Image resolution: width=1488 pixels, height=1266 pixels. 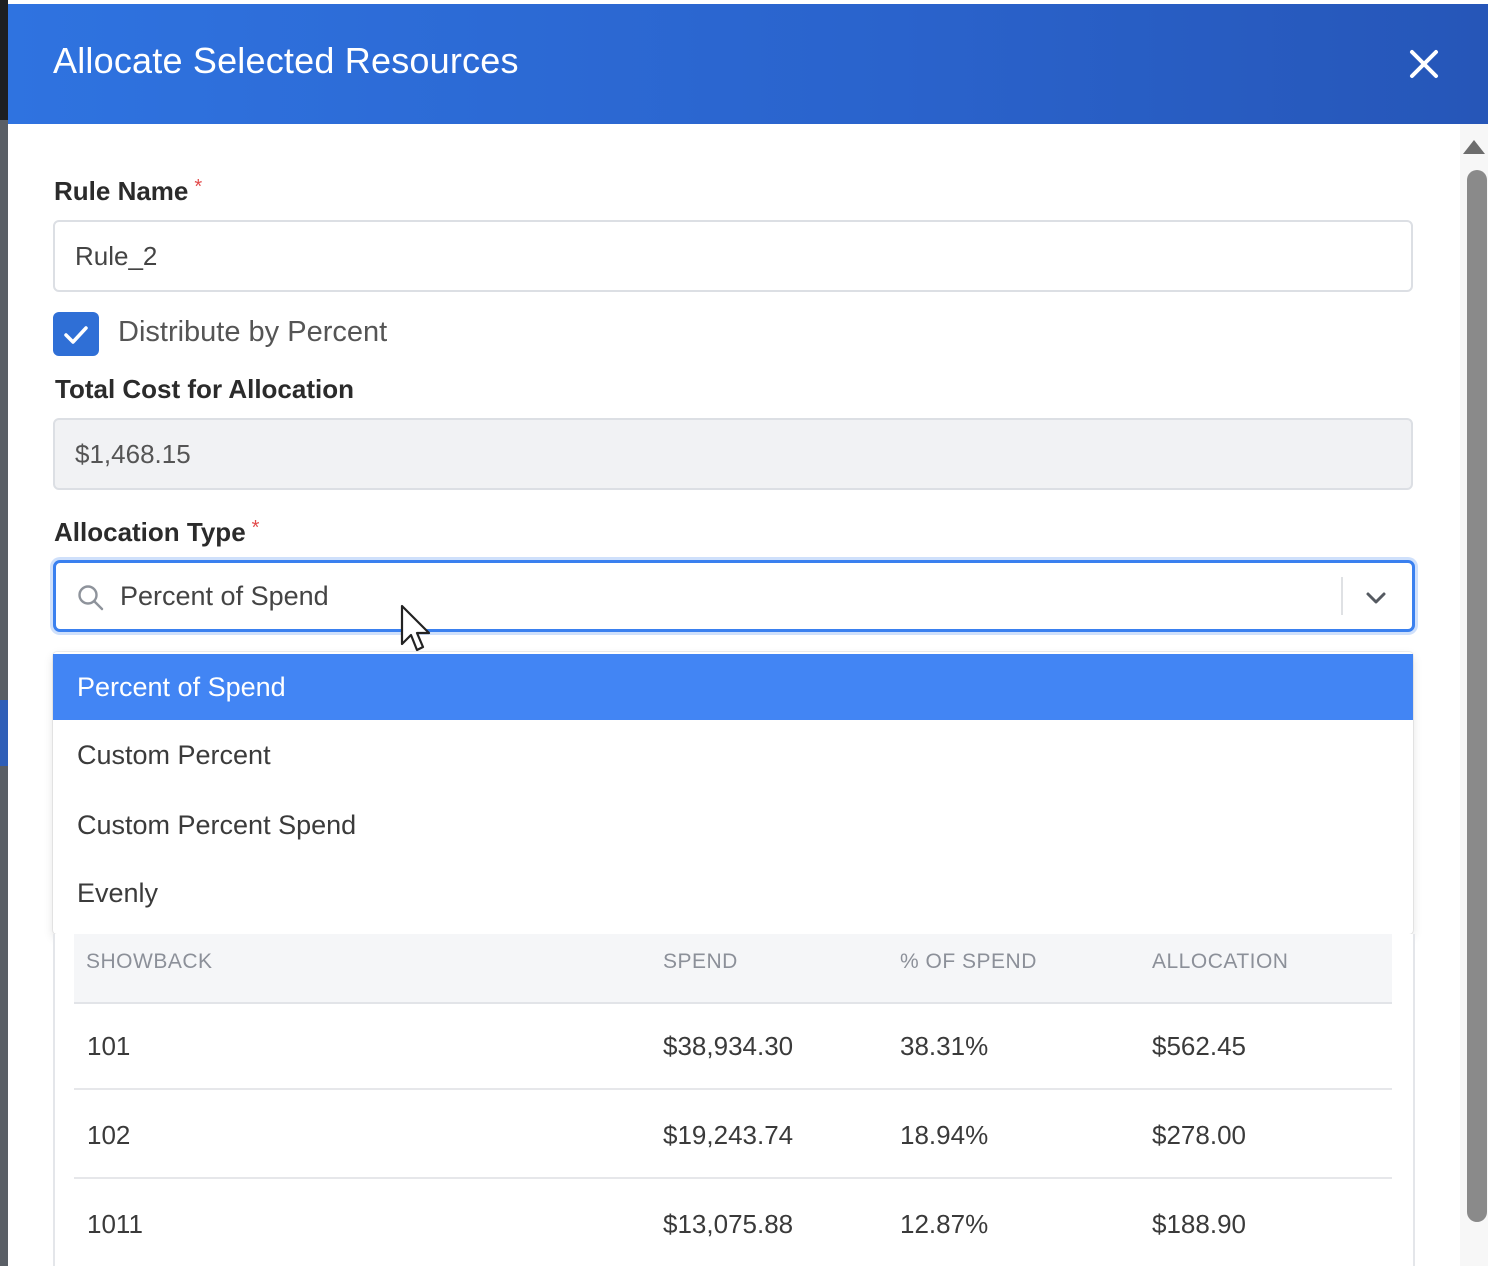 I want to click on checkmark-icon, so click(x=76, y=335).